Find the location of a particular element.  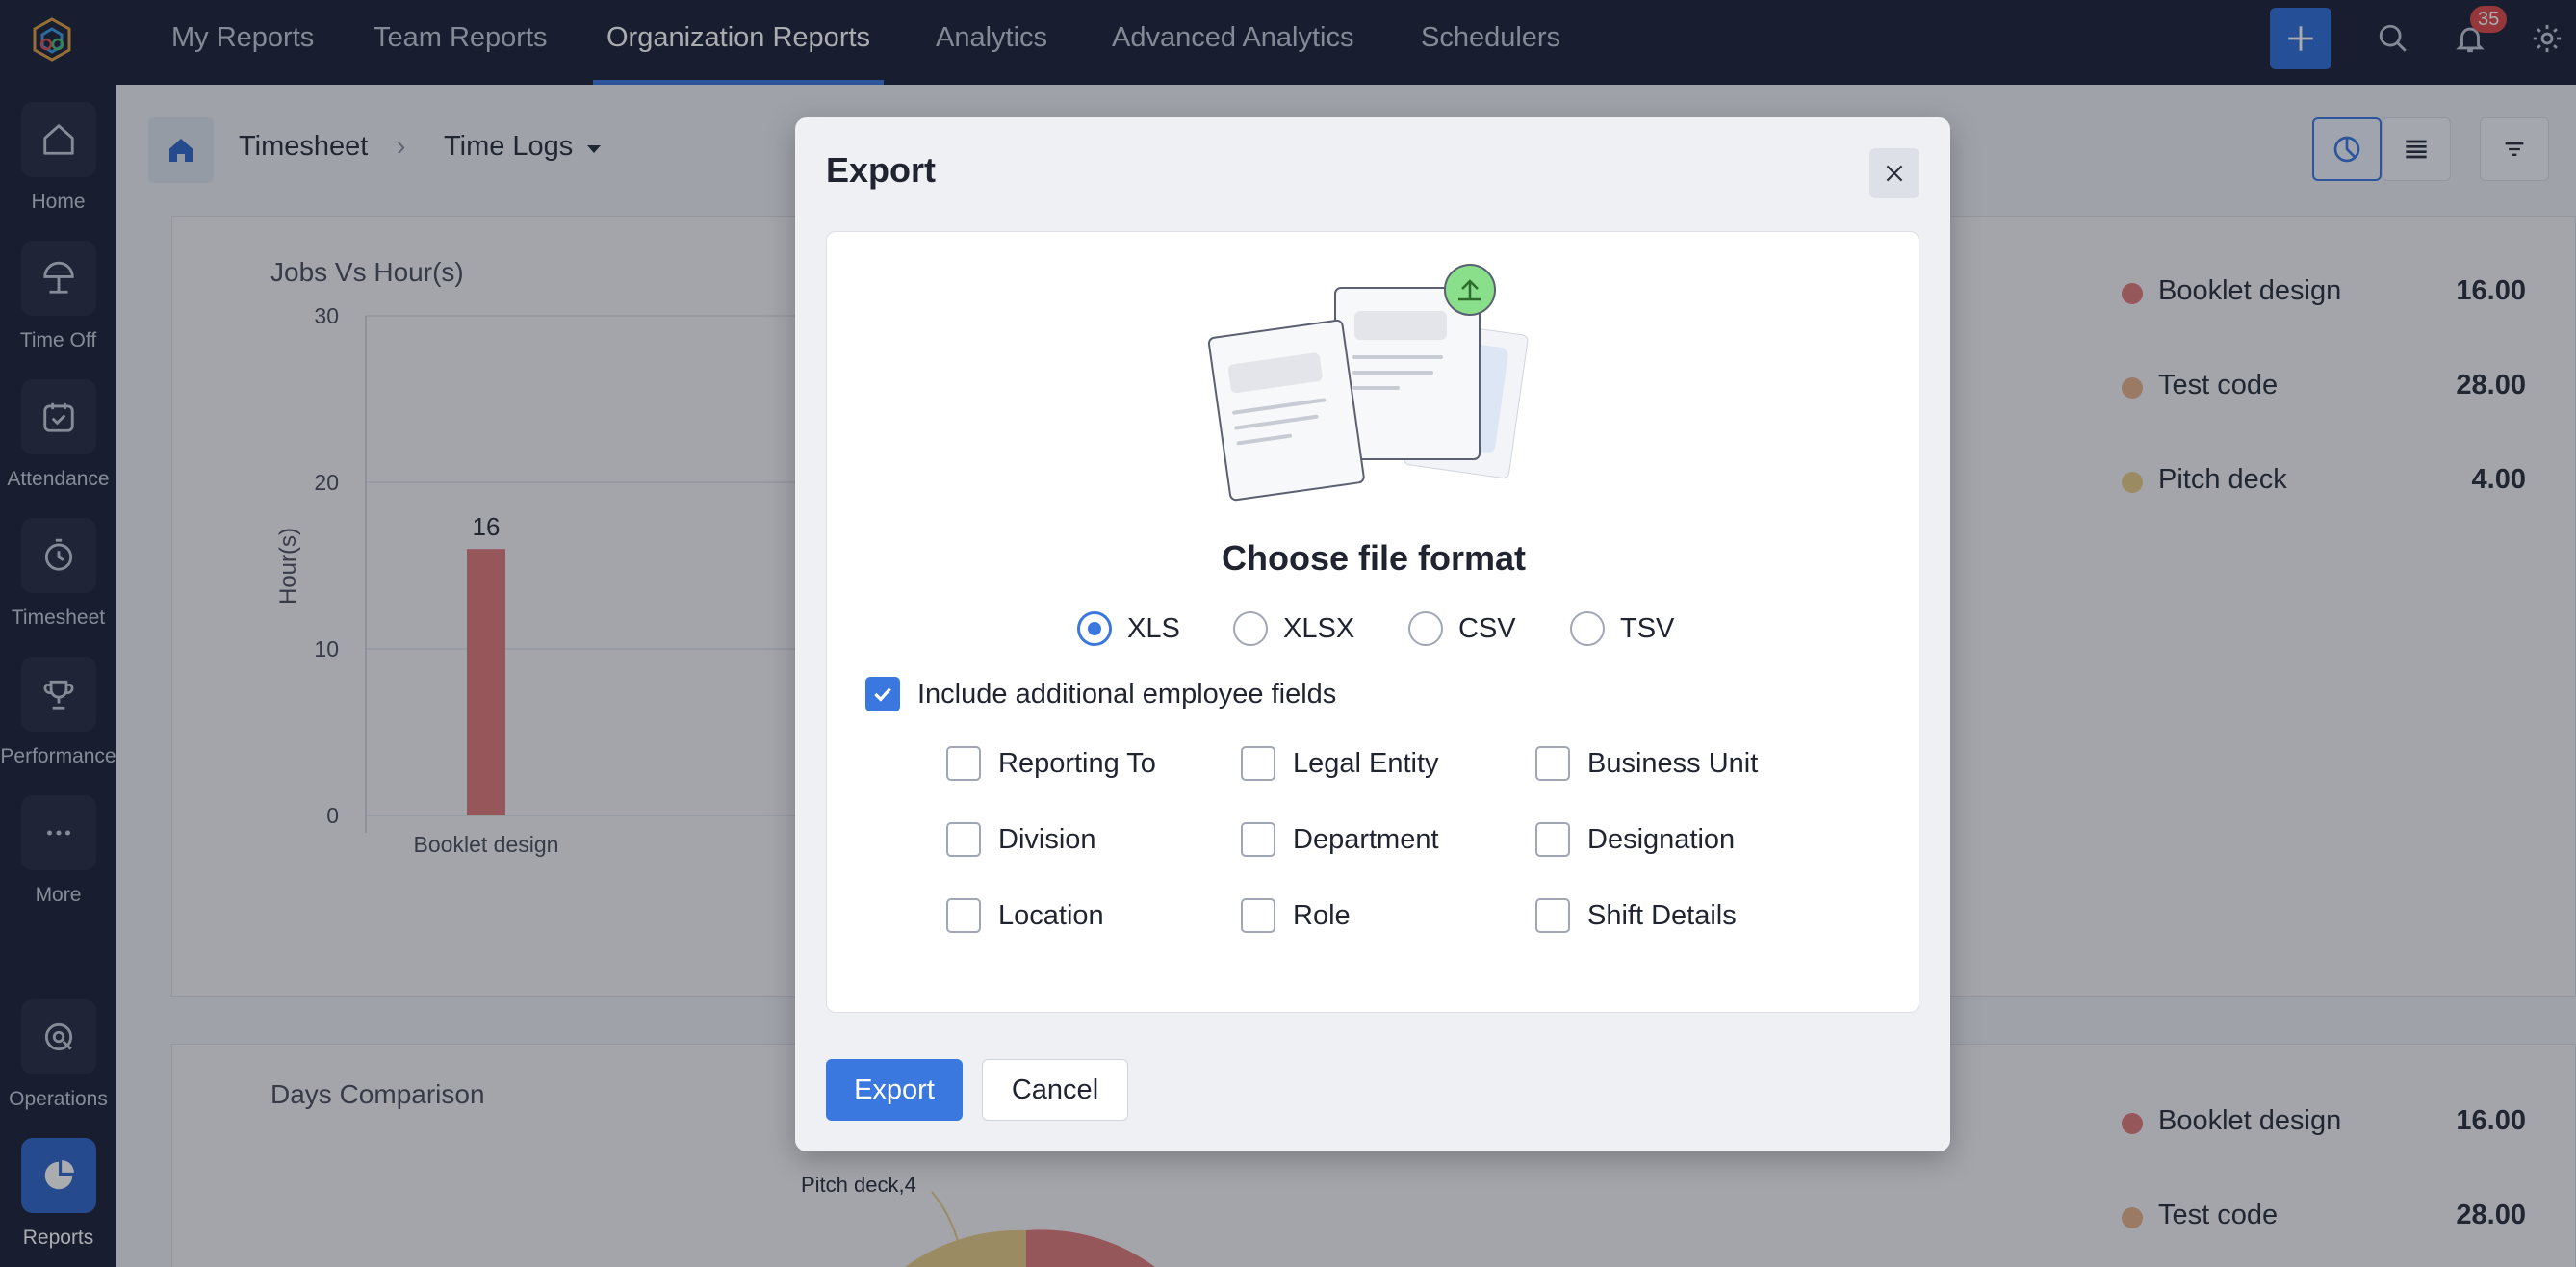

include-fields-checkbox is located at coordinates (883, 694).